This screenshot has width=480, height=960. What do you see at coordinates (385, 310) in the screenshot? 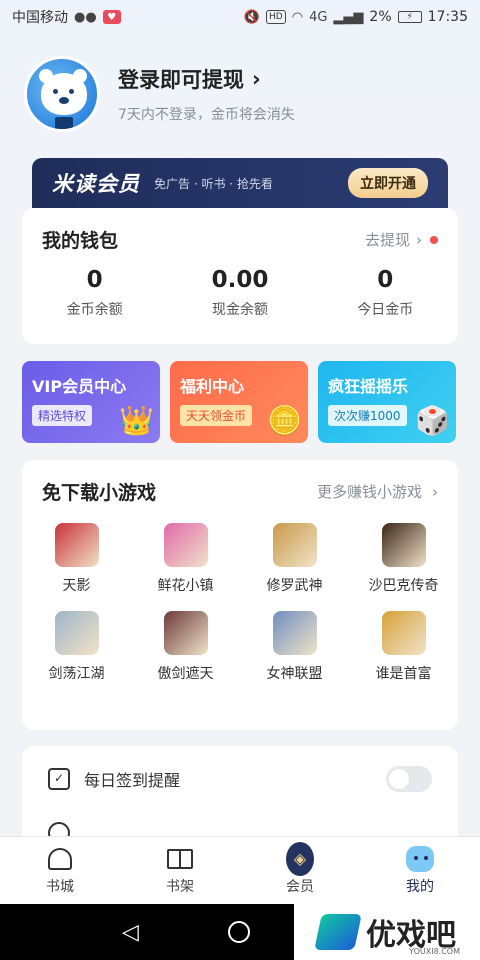
I see `stat-label: 今日金币` at bounding box center [385, 310].